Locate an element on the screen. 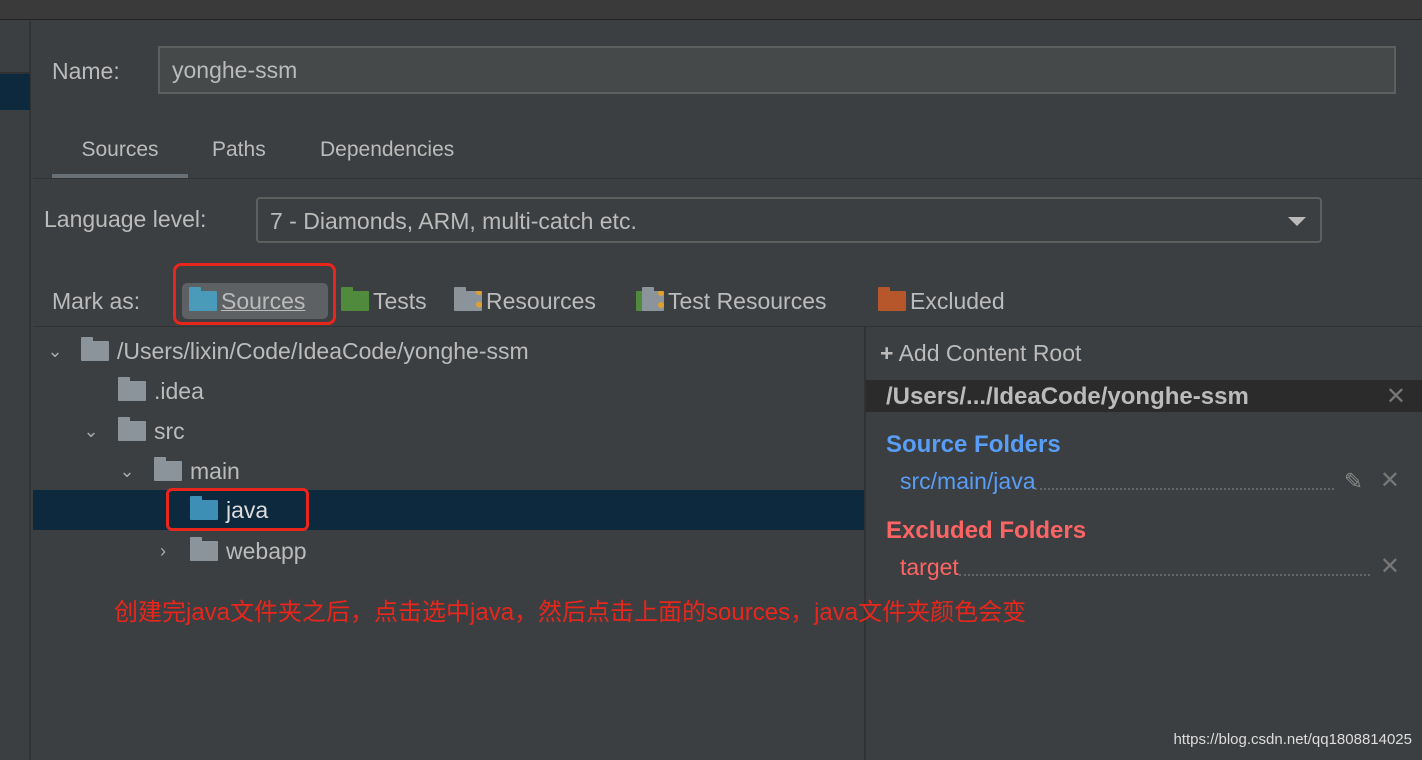  mark-test-resources-label: Test Resources is located at coordinates (747, 300).